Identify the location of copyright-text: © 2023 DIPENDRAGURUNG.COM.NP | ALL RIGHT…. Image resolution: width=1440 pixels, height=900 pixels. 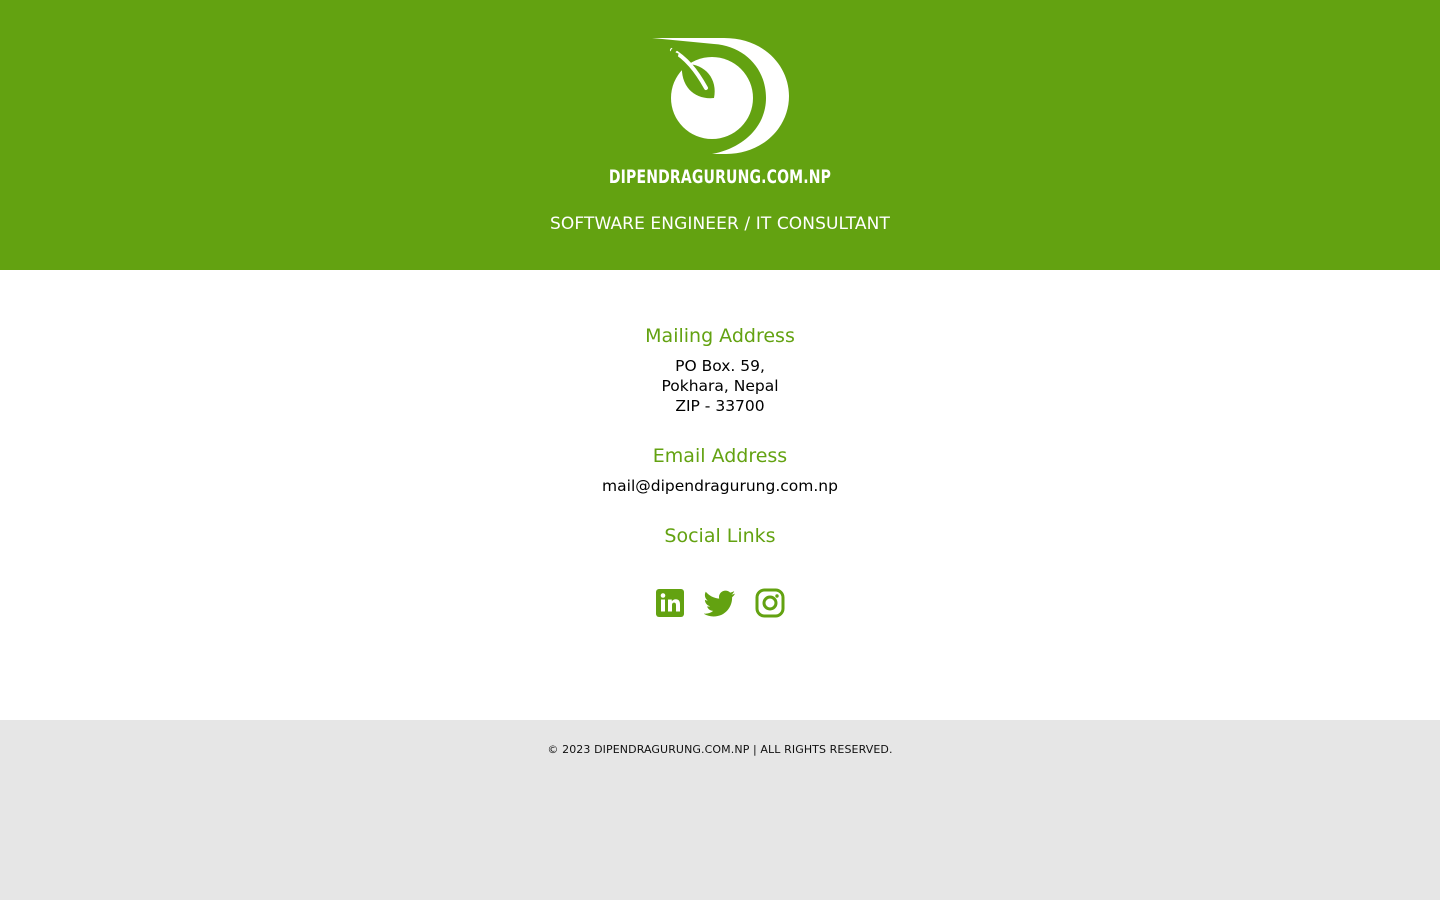
(720, 749).